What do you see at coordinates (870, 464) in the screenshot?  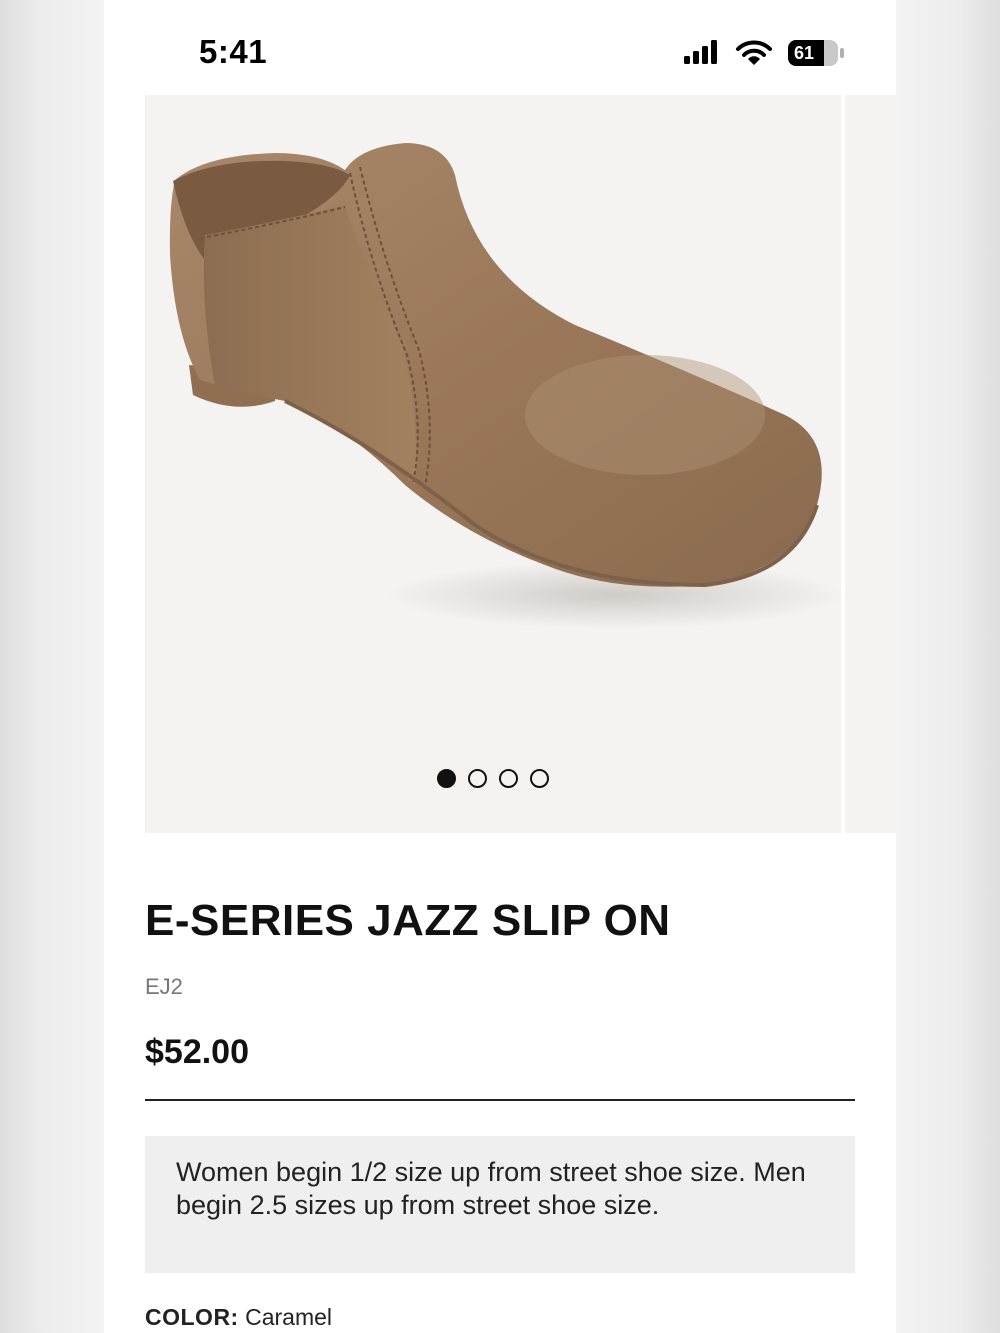 I see `next-image-peek` at bounding box center [870, 464].